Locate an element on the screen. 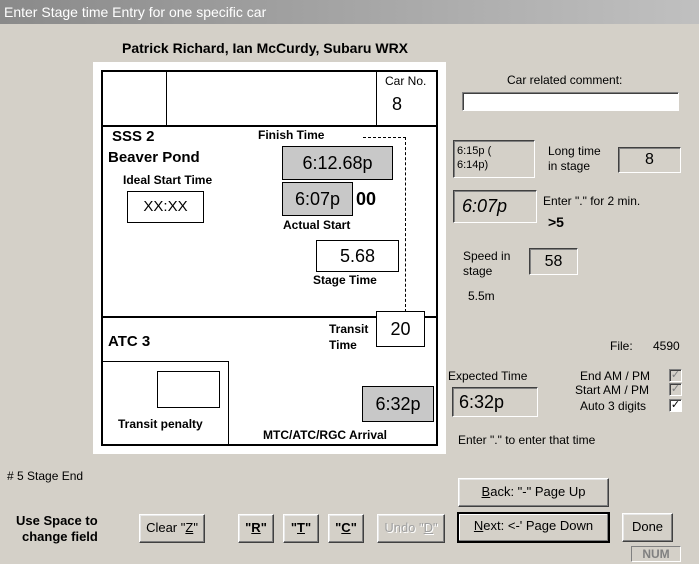  speed-value: 58 is located at coordinates (553, 261).